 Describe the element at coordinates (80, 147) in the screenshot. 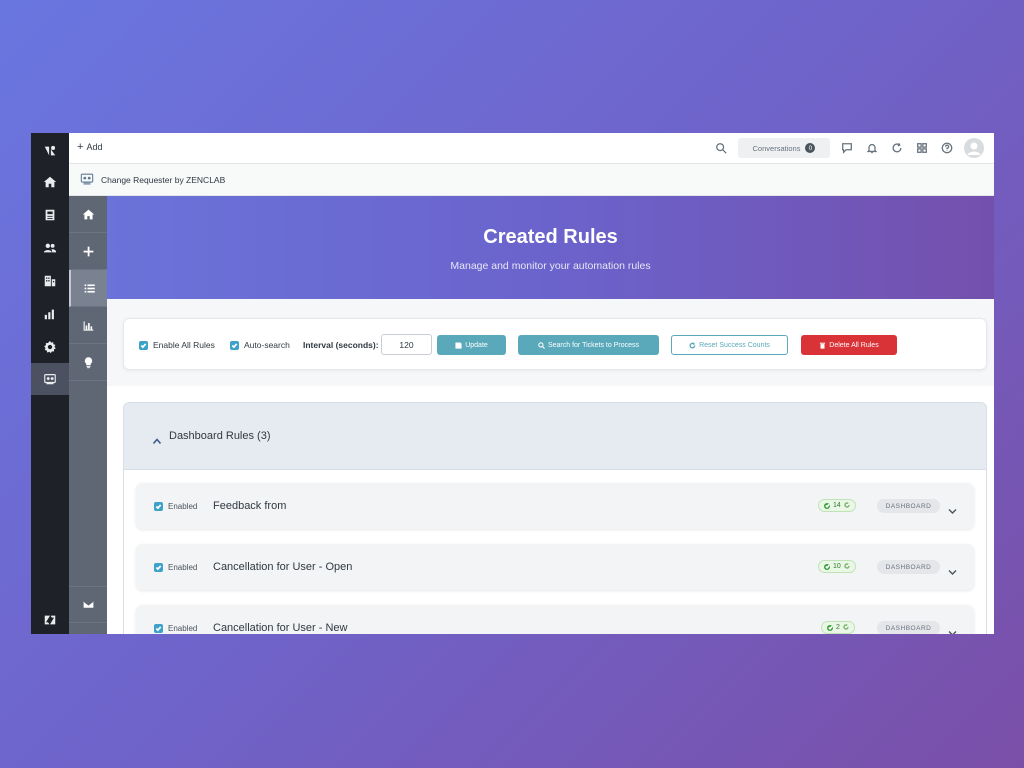

I see `plus-icon: +` at that location.